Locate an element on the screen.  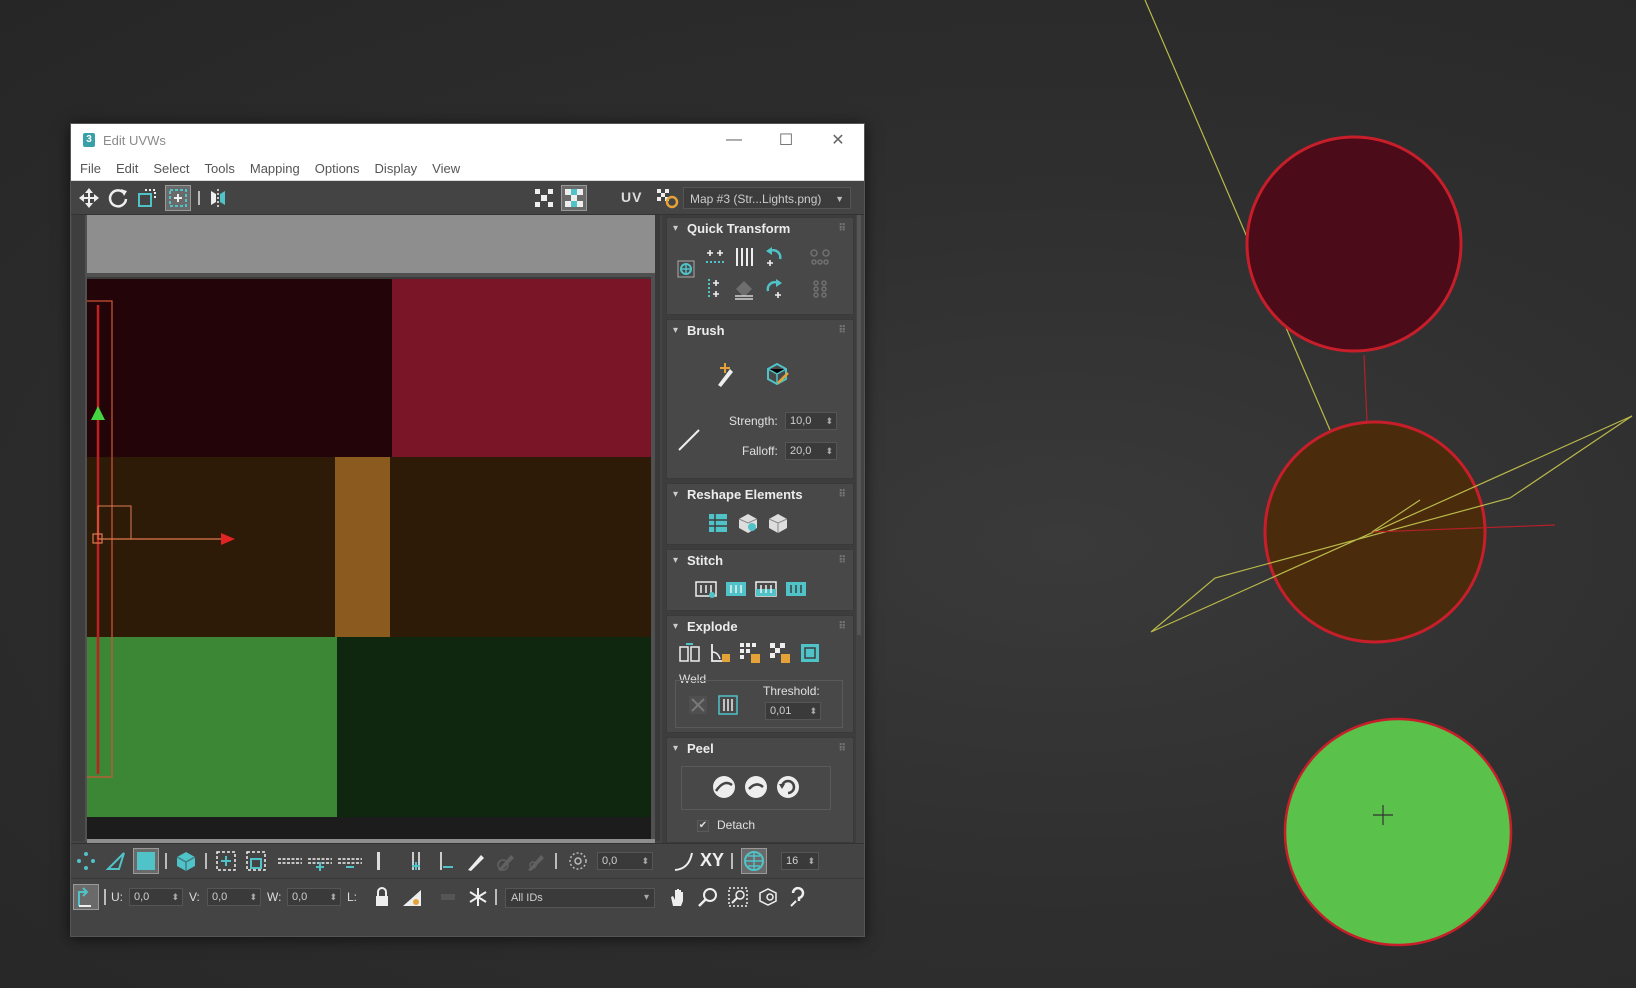
stitch-average-icon is located at coordinates (766, 589).